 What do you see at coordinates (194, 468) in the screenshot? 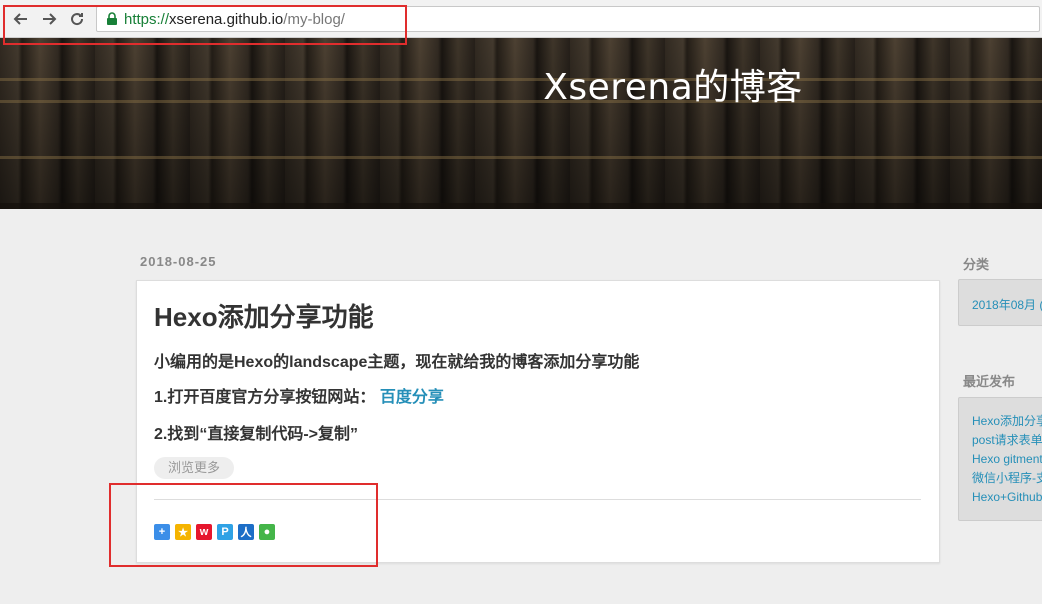
I see `read-more-button: 浏览更多` at bounding box center [194, 468].